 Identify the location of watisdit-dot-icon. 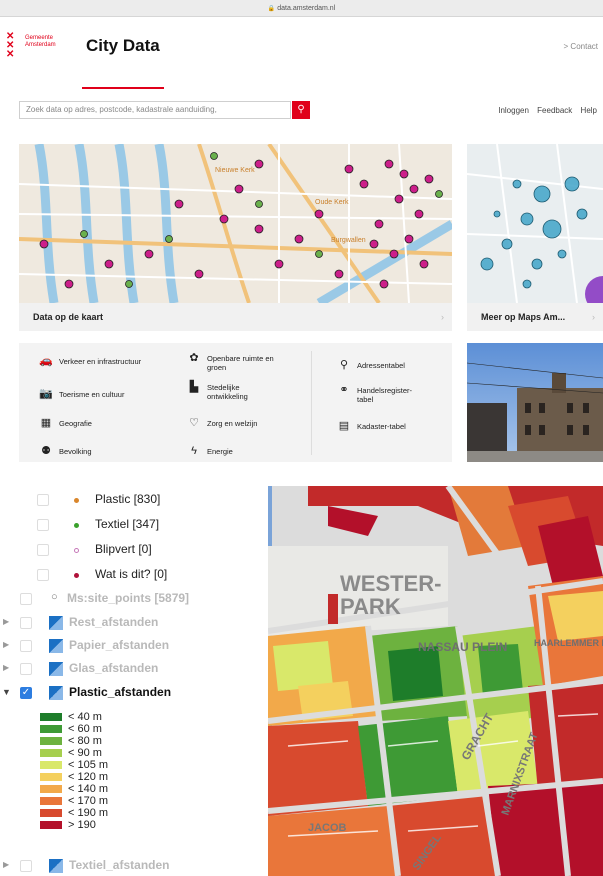
(76, 575).